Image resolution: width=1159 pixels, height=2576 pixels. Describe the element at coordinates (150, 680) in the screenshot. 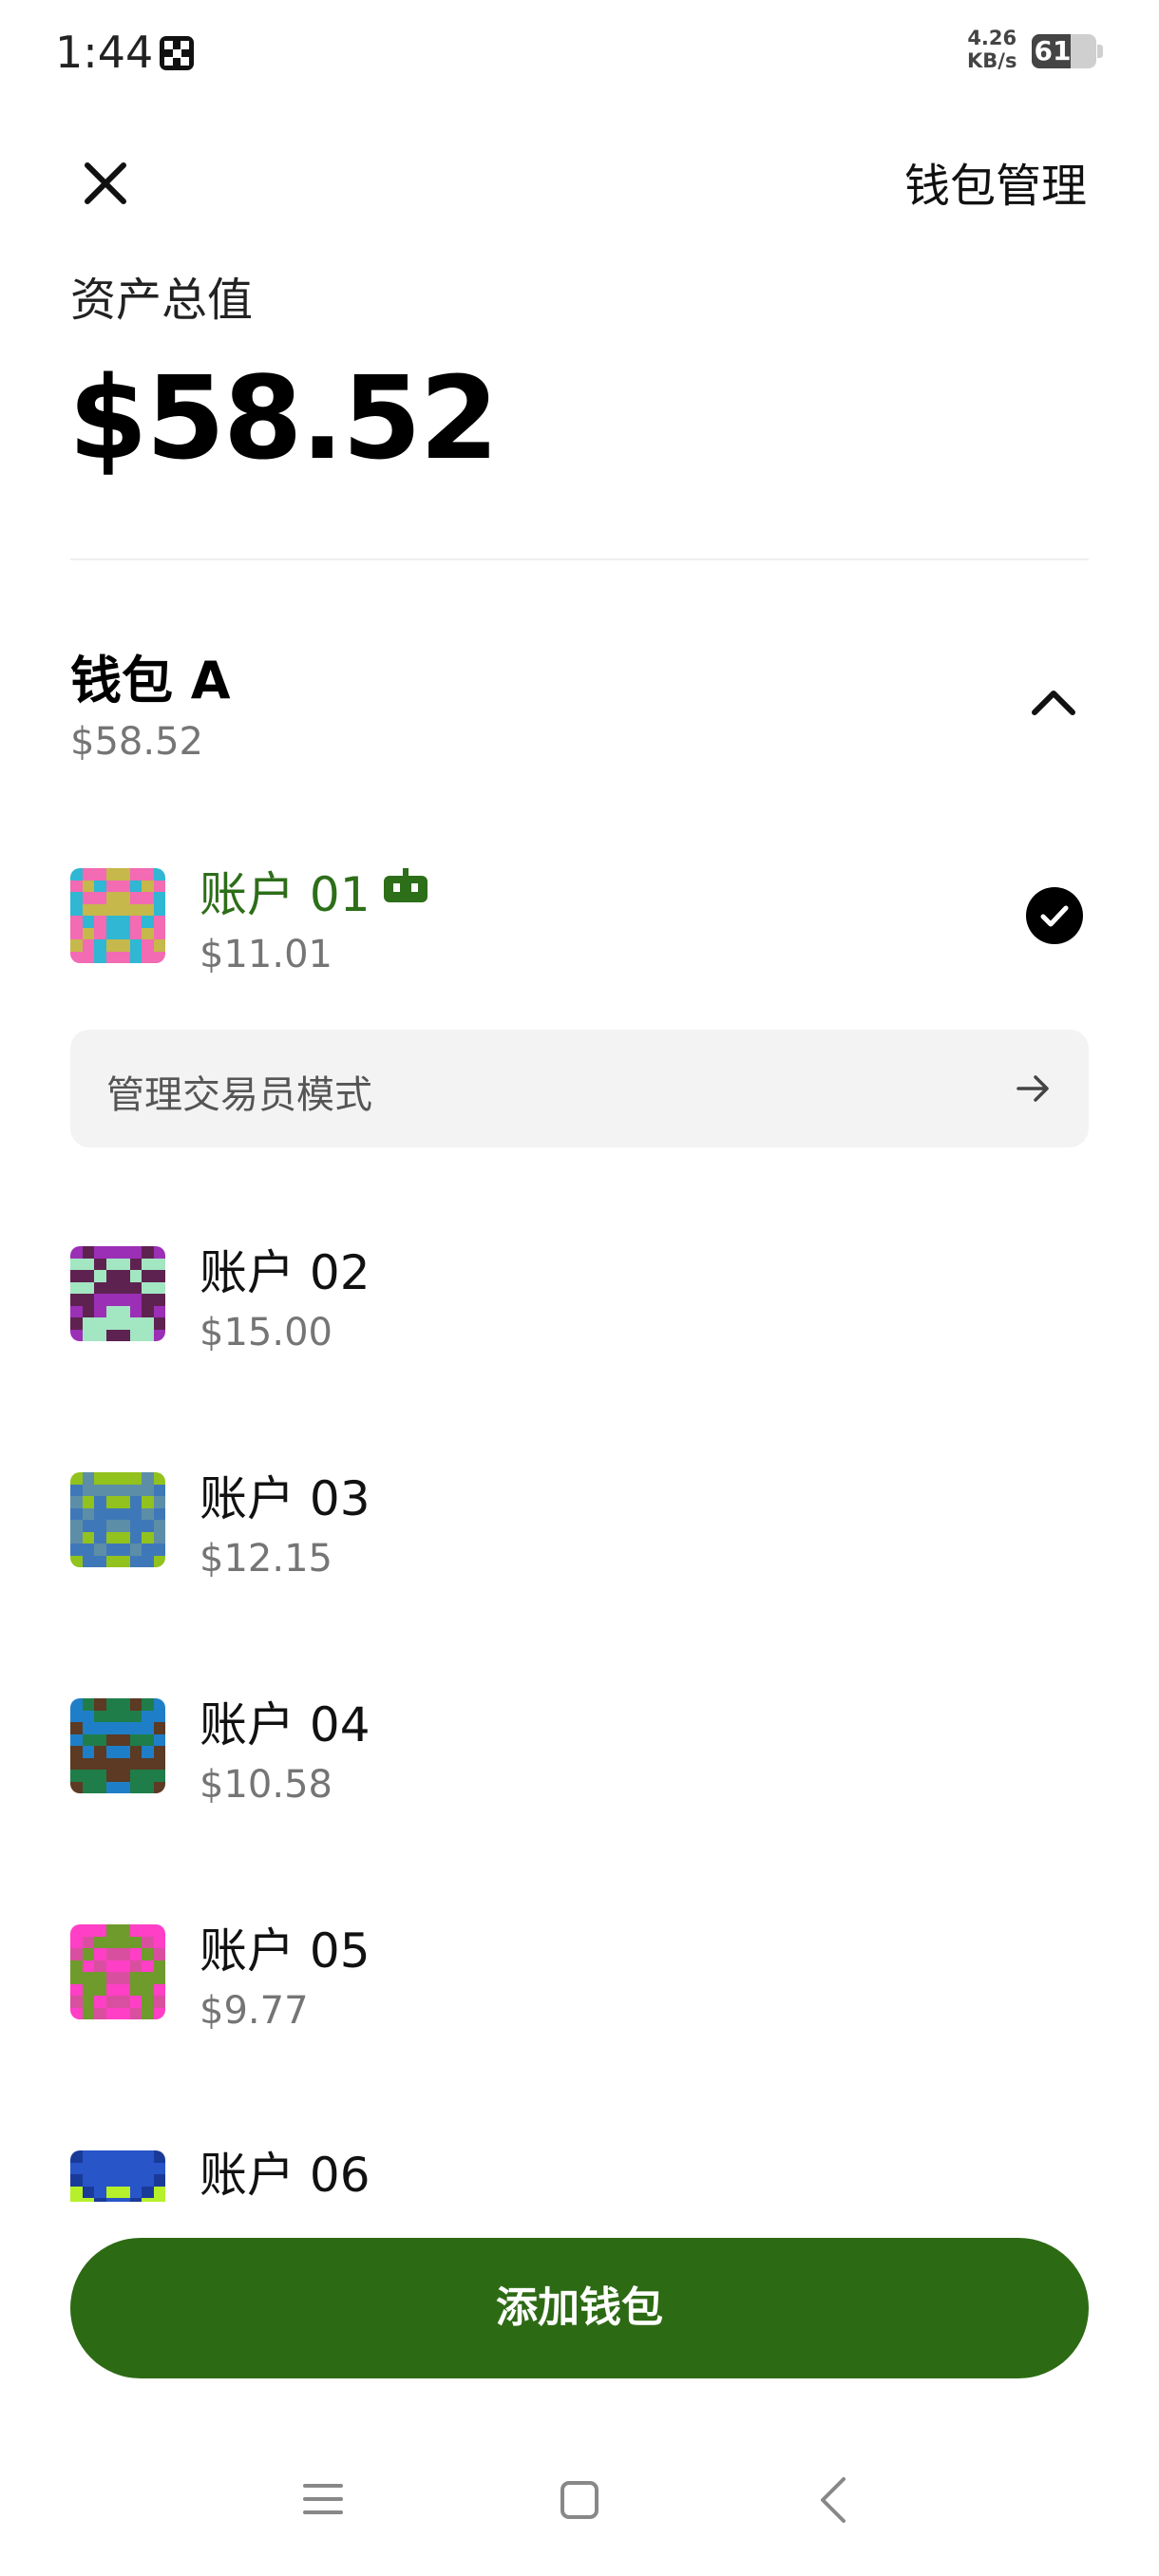

I see `wallet-name: 钱包 A` at that location.